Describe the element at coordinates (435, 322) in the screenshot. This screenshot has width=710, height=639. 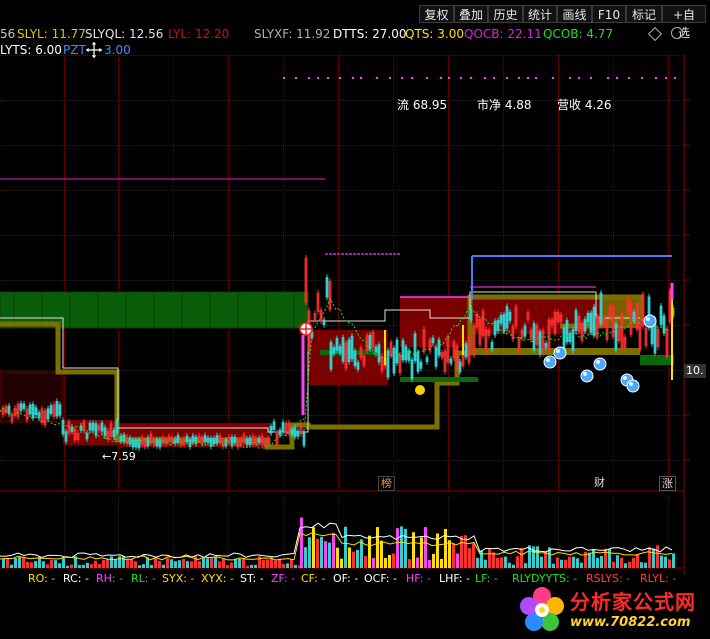
I see `red-band` at that location.